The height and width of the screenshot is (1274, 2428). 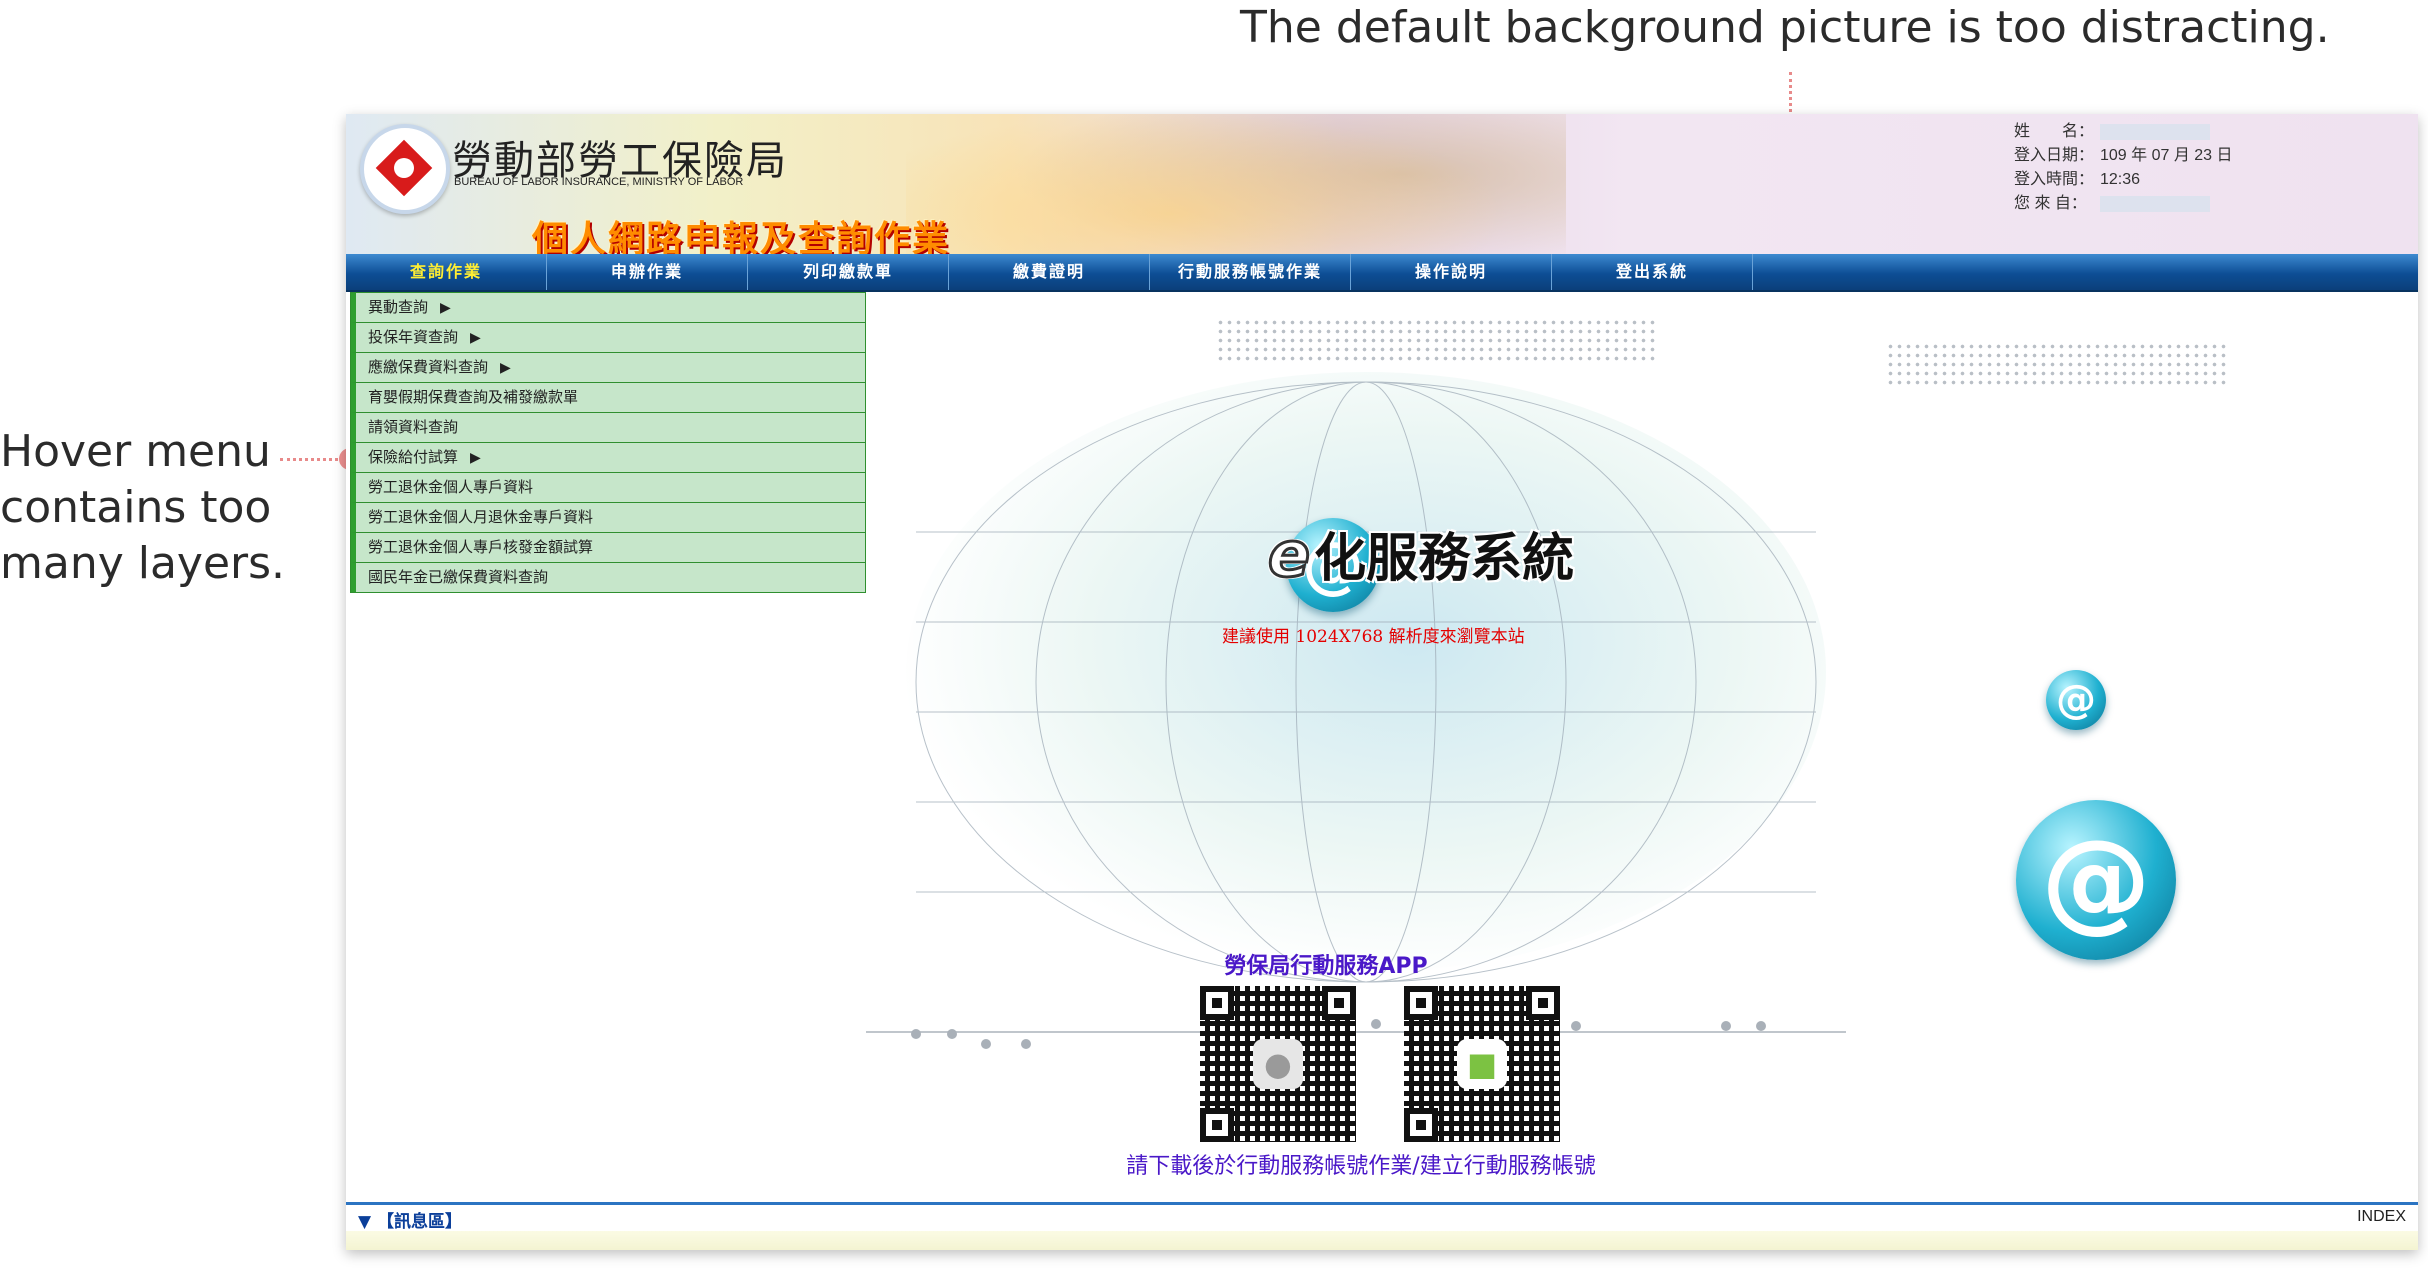 What do you see at coordinates (608, 548) in the screenshot?
I see `menu-item-pension-calc: 勞工退休金個人專戶核發金額試算` at bounding box center [608, 548].